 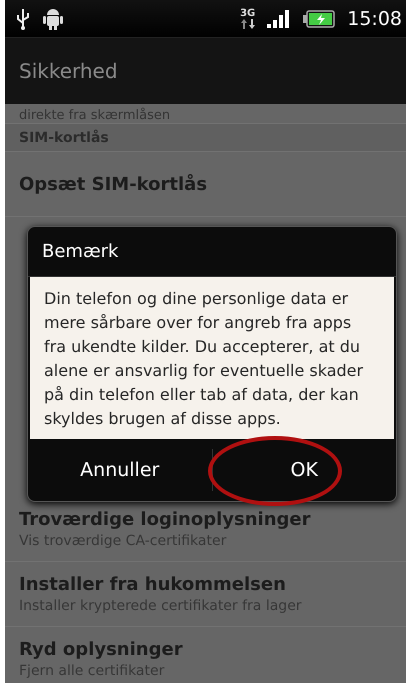 What do you see at coordinates (205, 584) in the screenshot?
I see `item-title: Installer fra hukommelsen` at bounding box center [205, 584].